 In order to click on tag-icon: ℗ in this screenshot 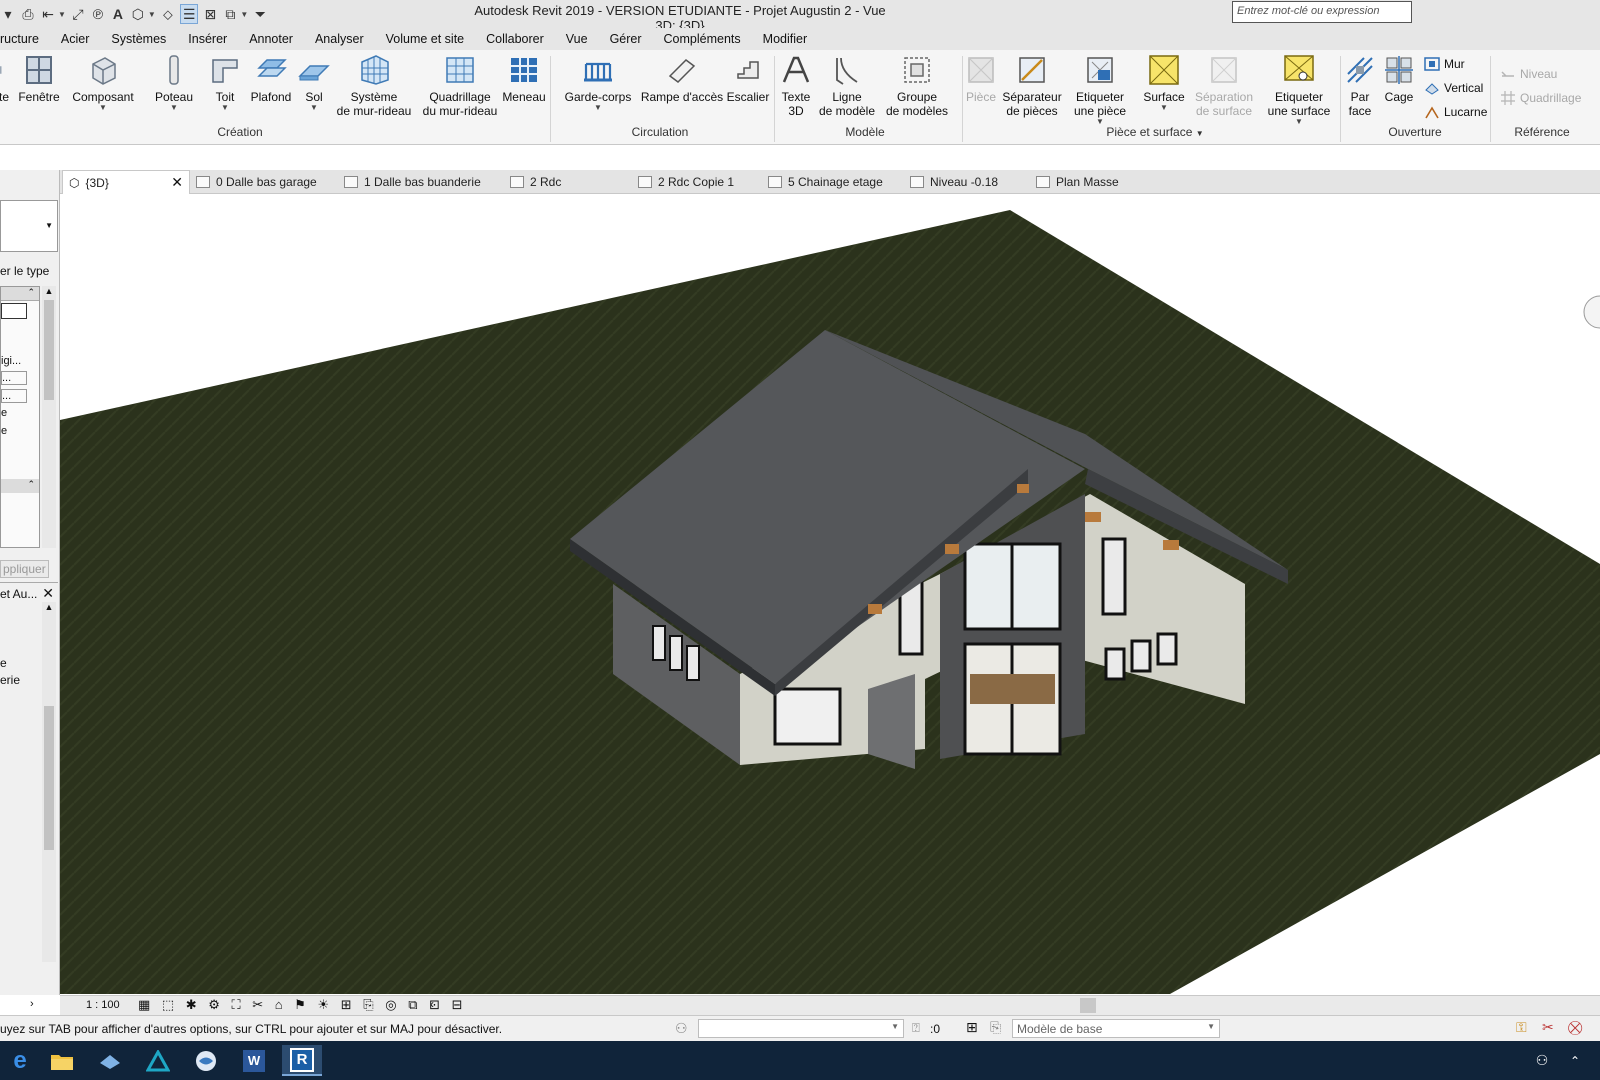, I will do `click(98, 14)`.